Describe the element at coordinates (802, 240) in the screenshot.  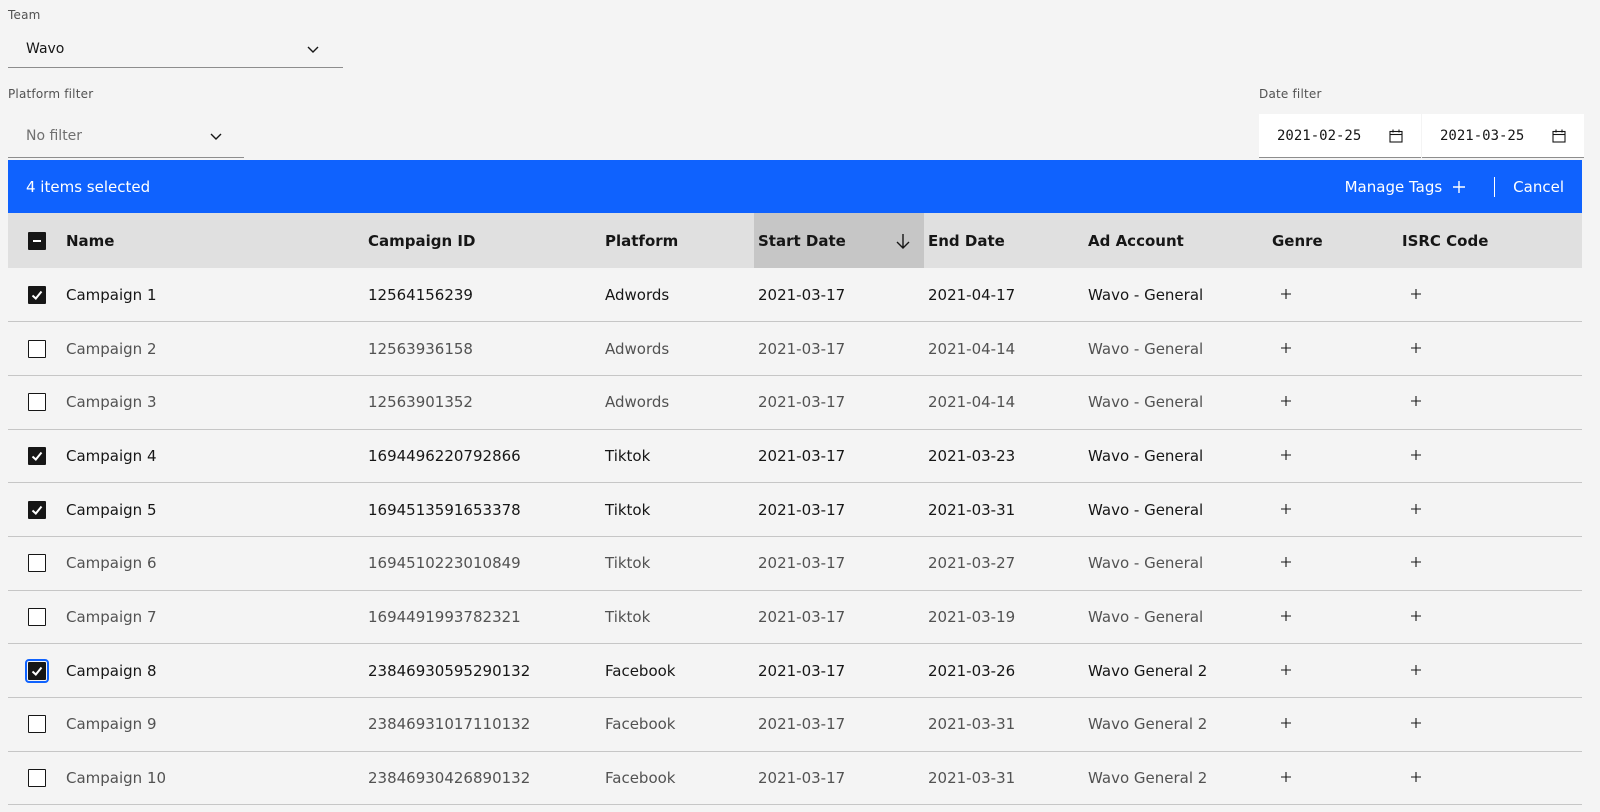
I see `start-date-header-label: Start Date` at that location.